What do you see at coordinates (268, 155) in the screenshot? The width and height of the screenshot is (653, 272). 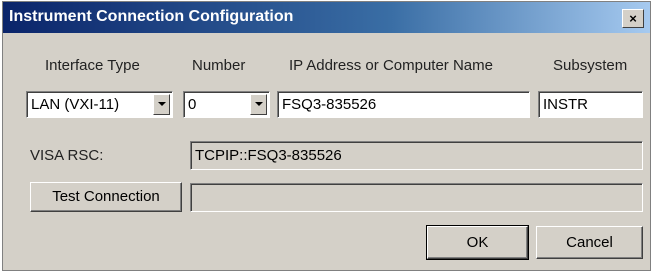 I see `visa-rsc-value: TCPIP::FSQ3-835526` at bounding box center [268, 155].